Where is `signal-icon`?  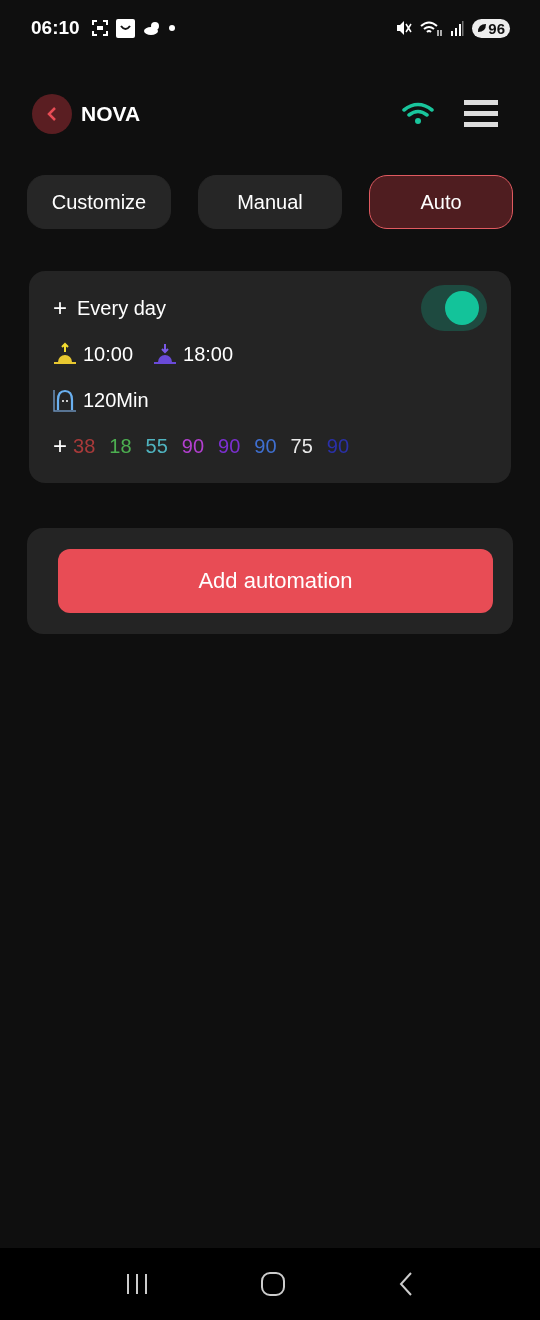
signal-icon is located at coordinates (457, 28).